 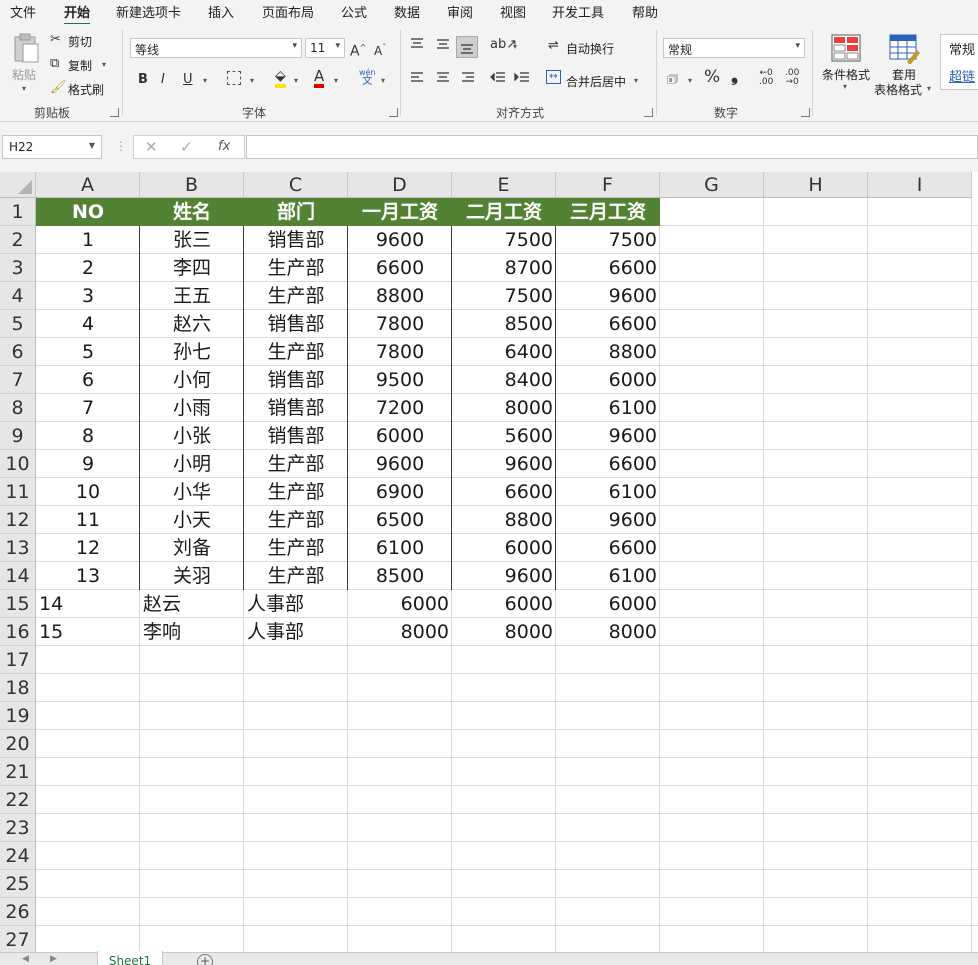 What do you see at coordinates (18, 828) in the screenshot?
I see `row-header-23: 23` at bounding box center [18, 828].